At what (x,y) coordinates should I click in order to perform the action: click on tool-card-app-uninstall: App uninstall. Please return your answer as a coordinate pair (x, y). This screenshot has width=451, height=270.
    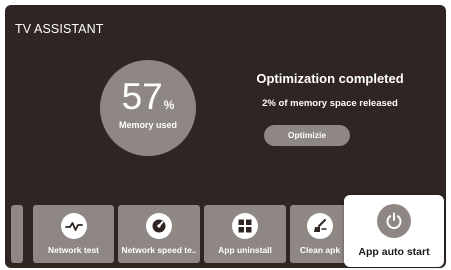
    Looking at the image, I should click on (245, 234).